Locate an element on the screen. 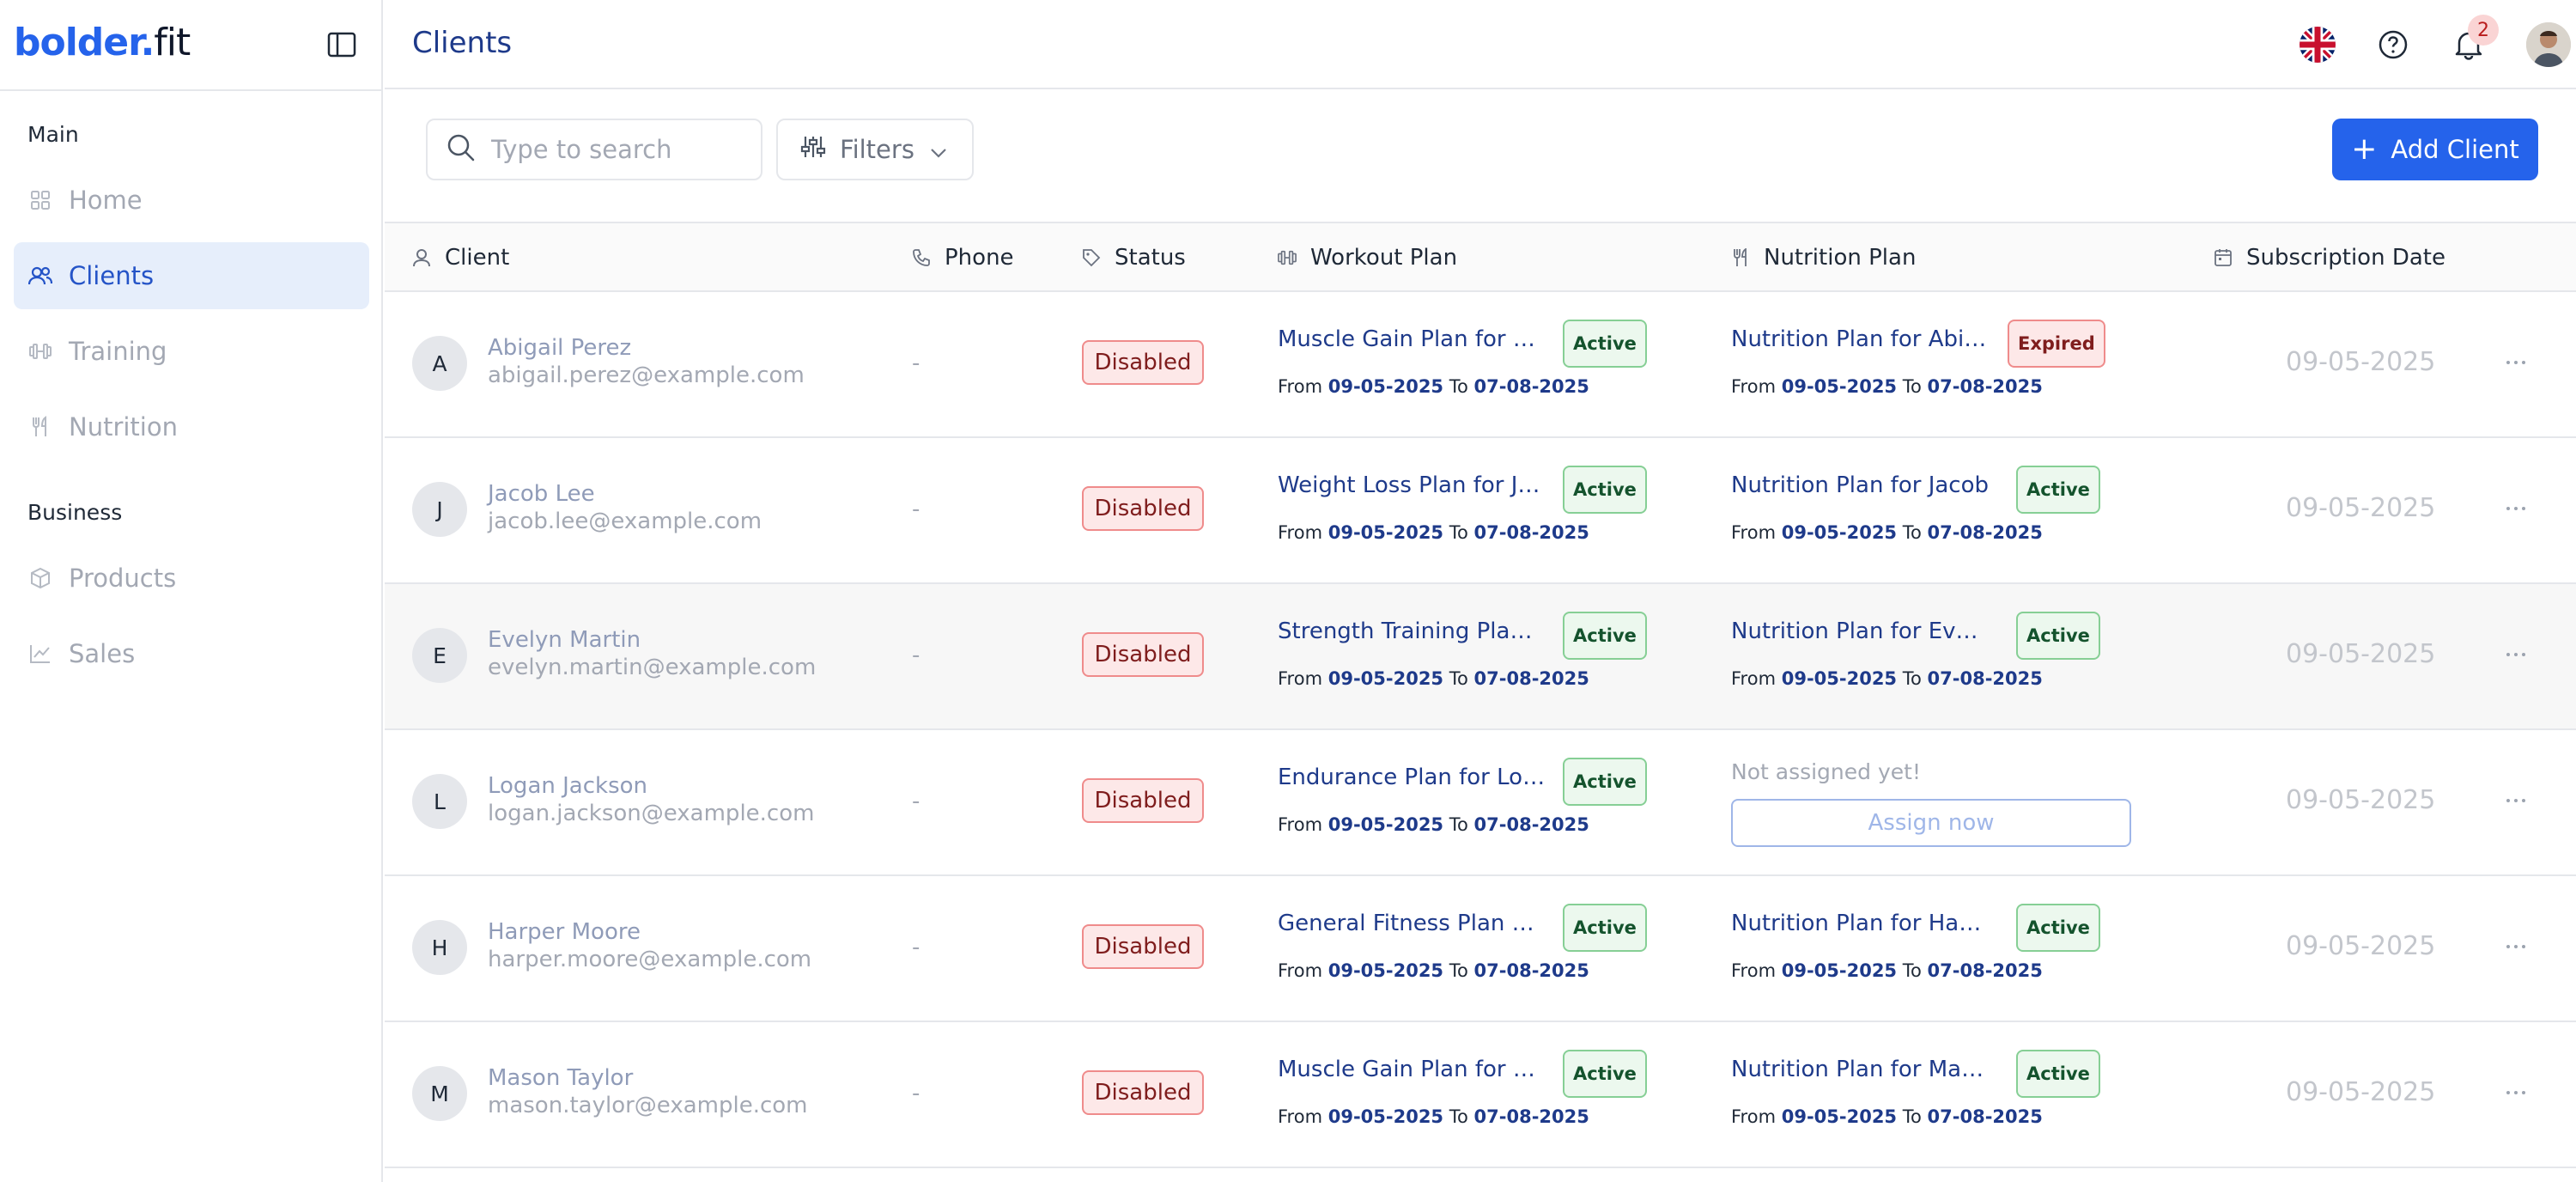  column-header-client: Client is located at coordinates (461, 257).